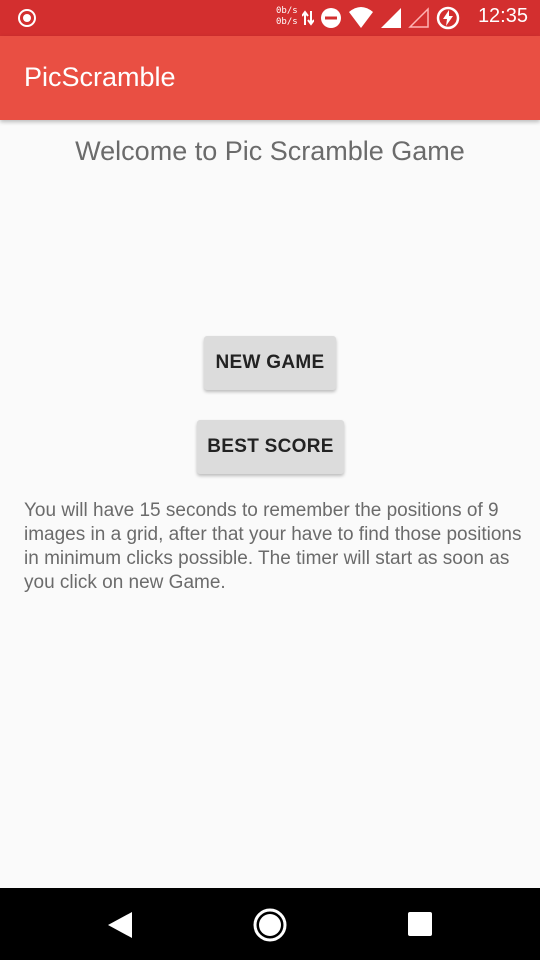 Image resolution: width=540 pixels, height=960 pixels. Describe the element at coordinates (270, 447) in the screenshot. I see `best-score-button: BEST SCORE` at that location.